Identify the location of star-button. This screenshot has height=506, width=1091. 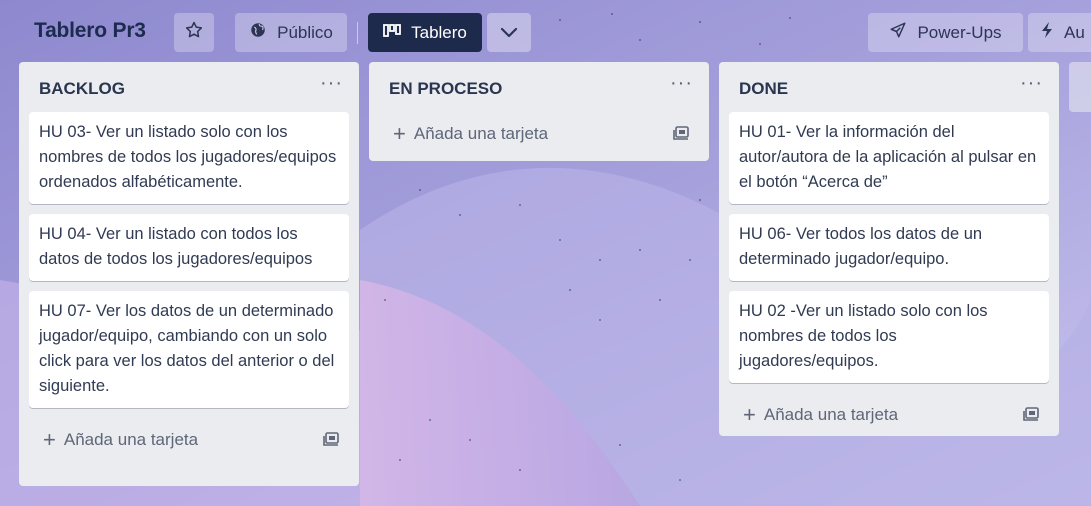
(194, 32).